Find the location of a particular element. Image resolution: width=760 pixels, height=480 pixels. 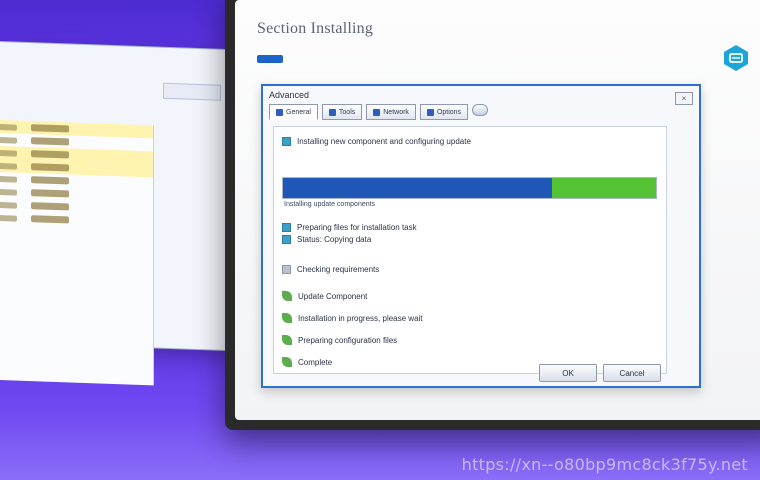

install-progress-bar is located at coordinates (469, 188).